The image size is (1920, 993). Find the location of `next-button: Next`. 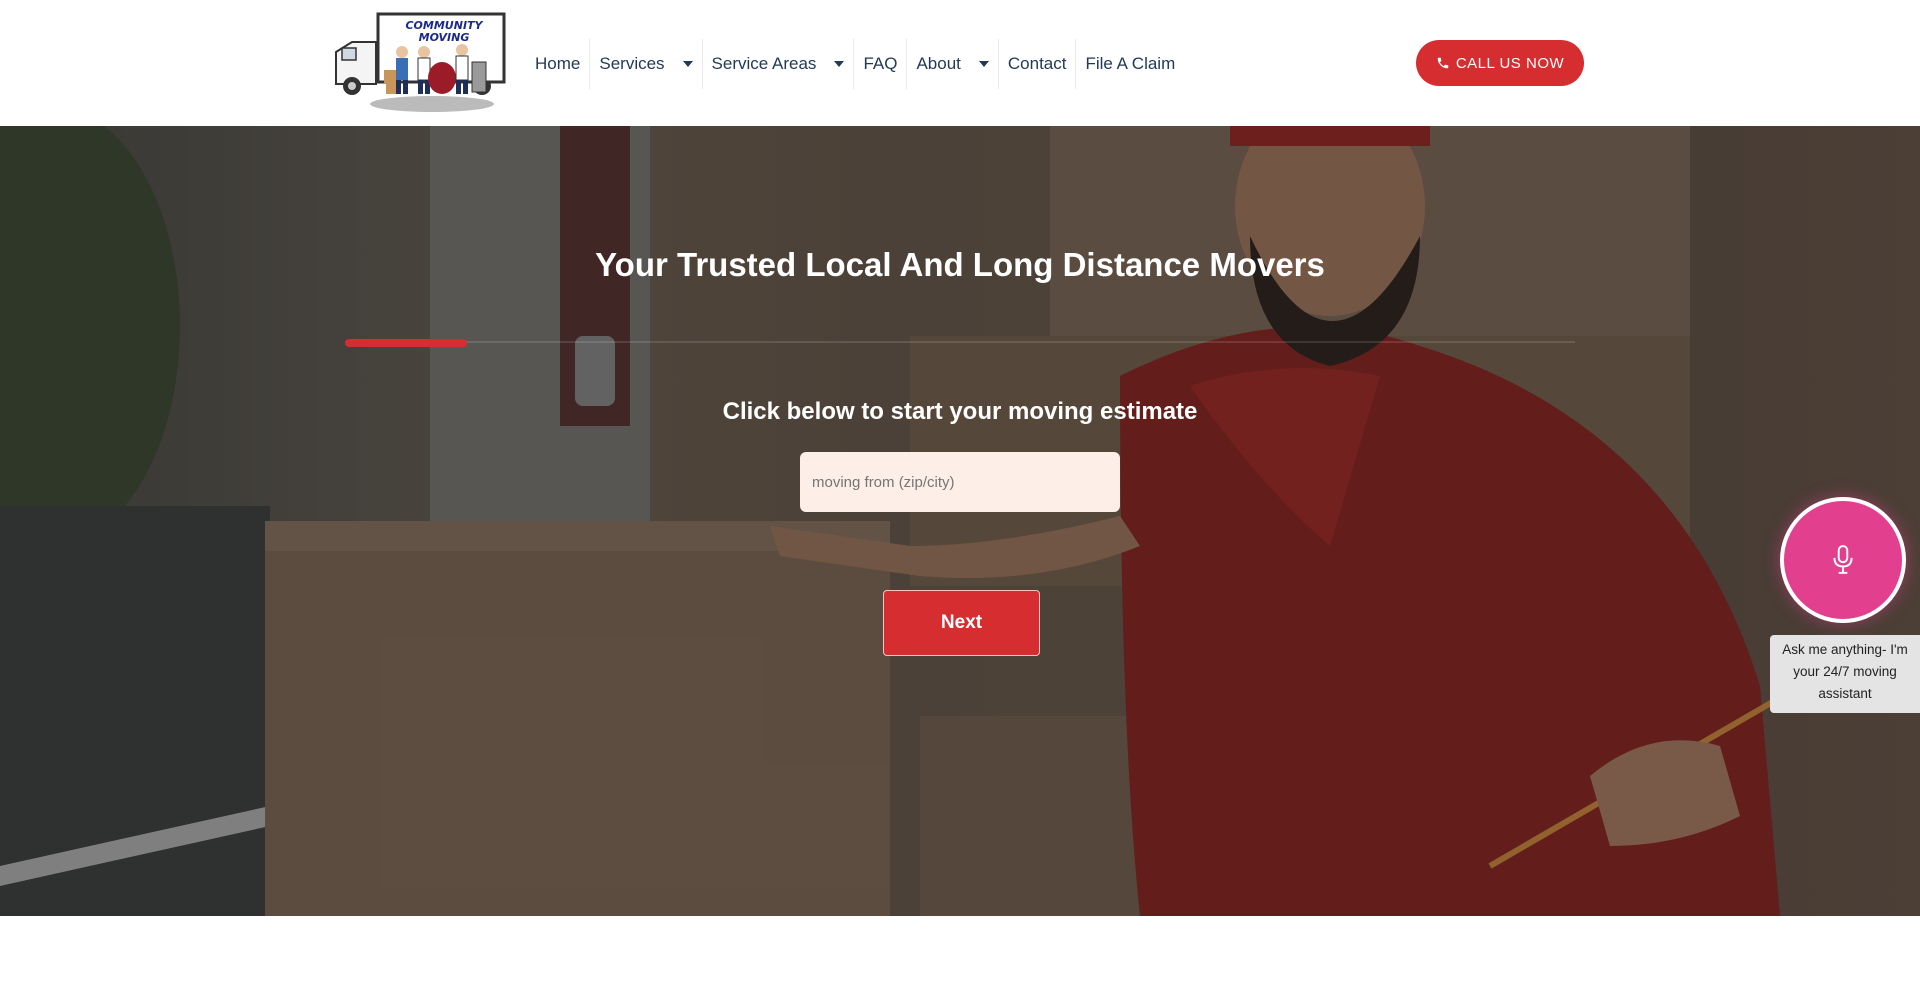

next-button: Next is located at coordinates (961, 623).